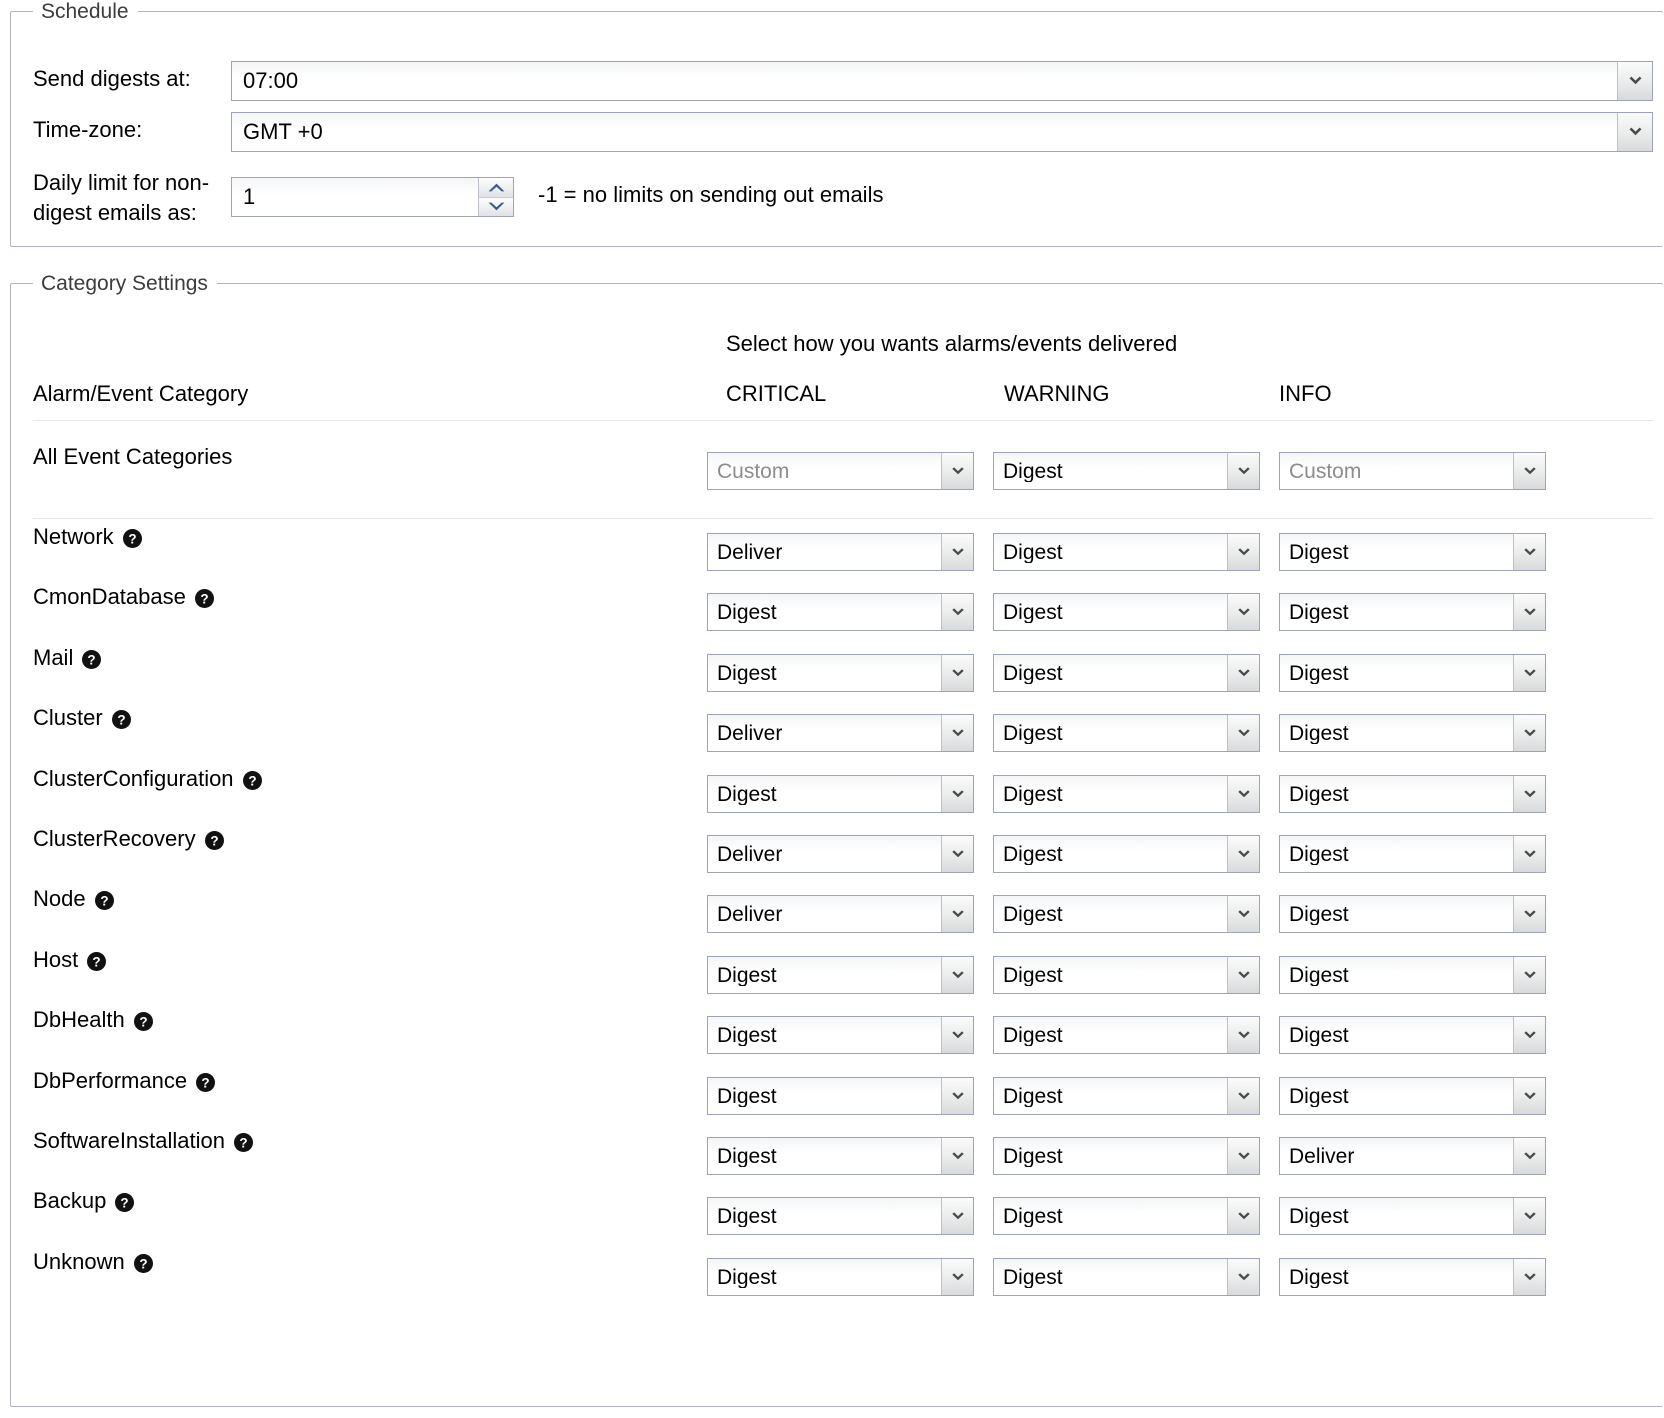 The height and width of the screenshot is (1418, 1664). I want to click on software-installation-info-select: Deliver, so click(1412, 1156).